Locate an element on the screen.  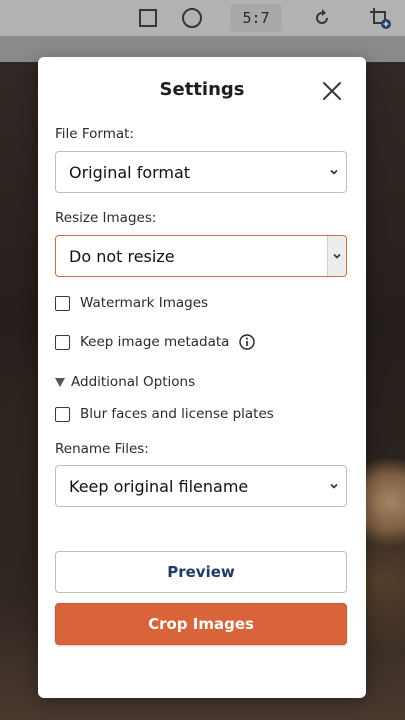
blur-row: Blur faces and license plates is located at coordinates (164, 414).